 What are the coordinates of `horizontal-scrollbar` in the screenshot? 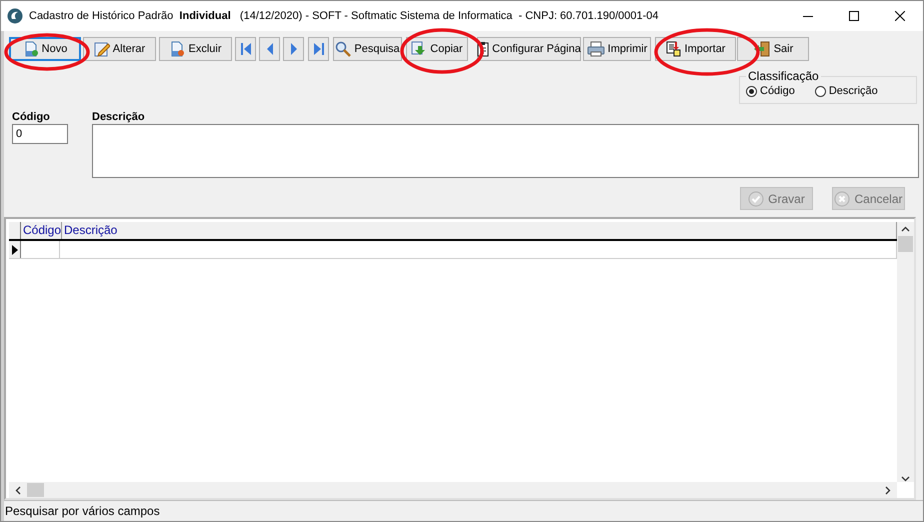 It's located at (453, 490).